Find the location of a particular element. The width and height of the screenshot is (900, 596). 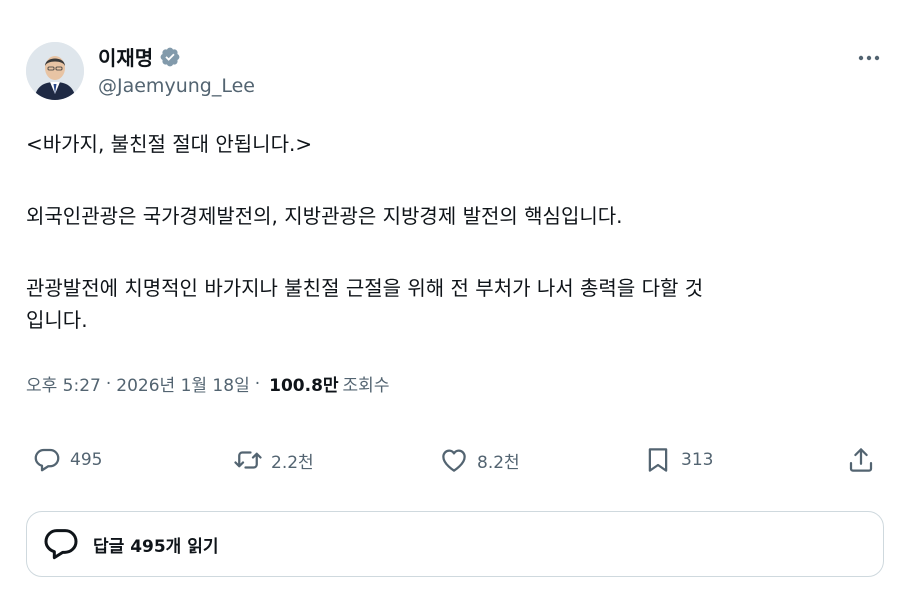

verified-badge-icon is located at coordinates (170, 57).